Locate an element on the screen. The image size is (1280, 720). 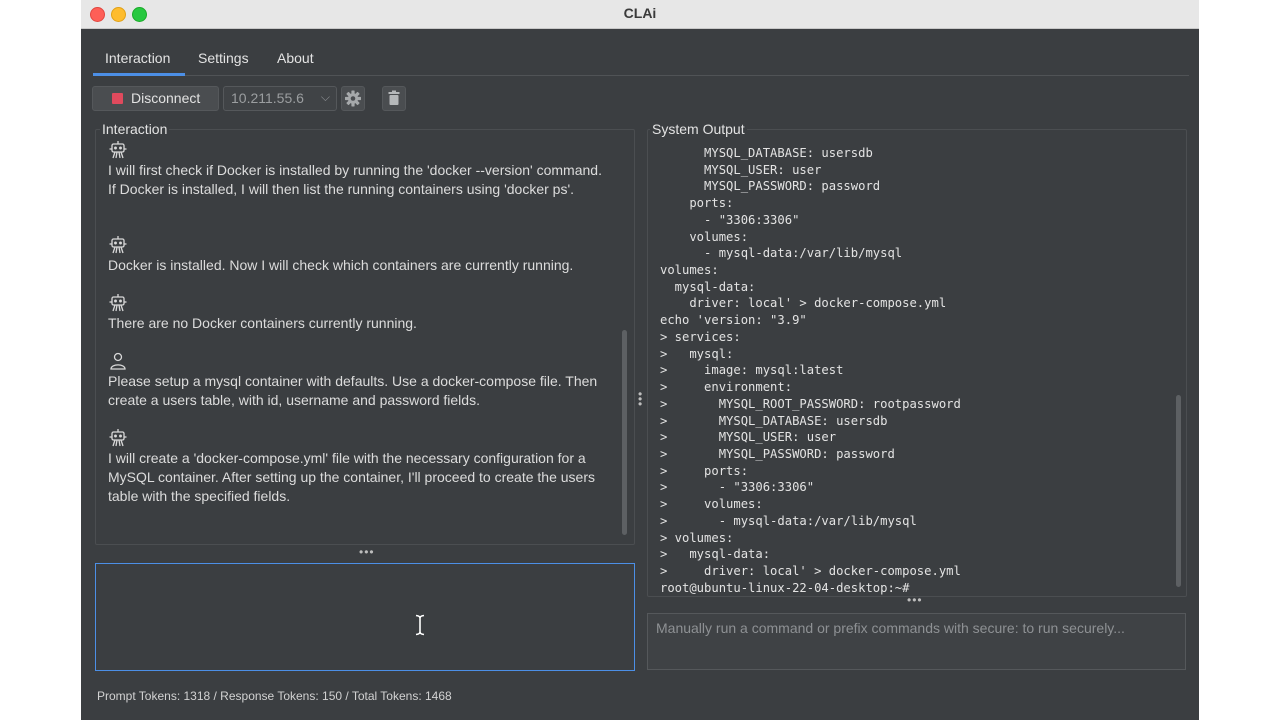
terminal-line: > MYSQL_PASSWORD: password is located at coordinates (777, 453).